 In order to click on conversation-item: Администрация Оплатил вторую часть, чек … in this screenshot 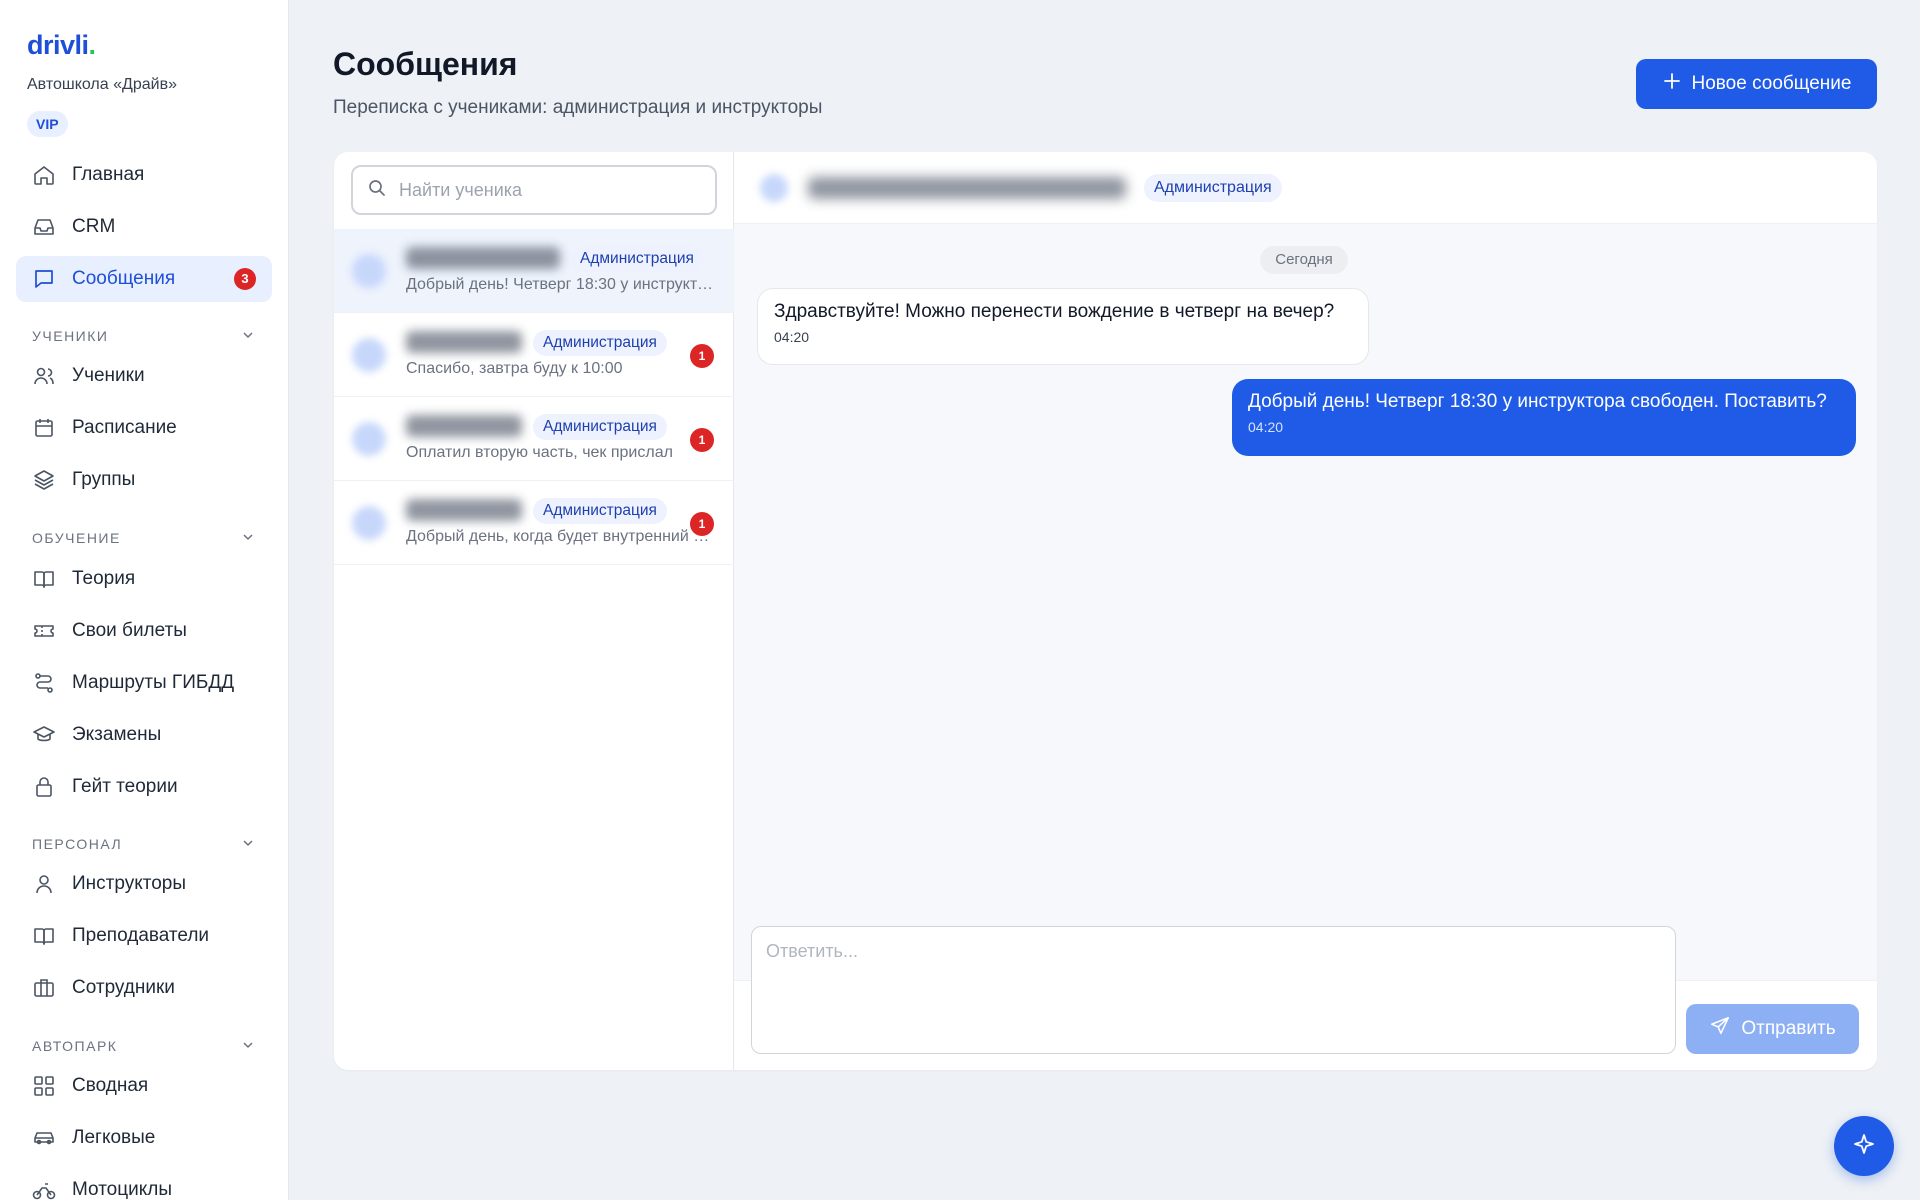, I will do `click(534, 439)`.